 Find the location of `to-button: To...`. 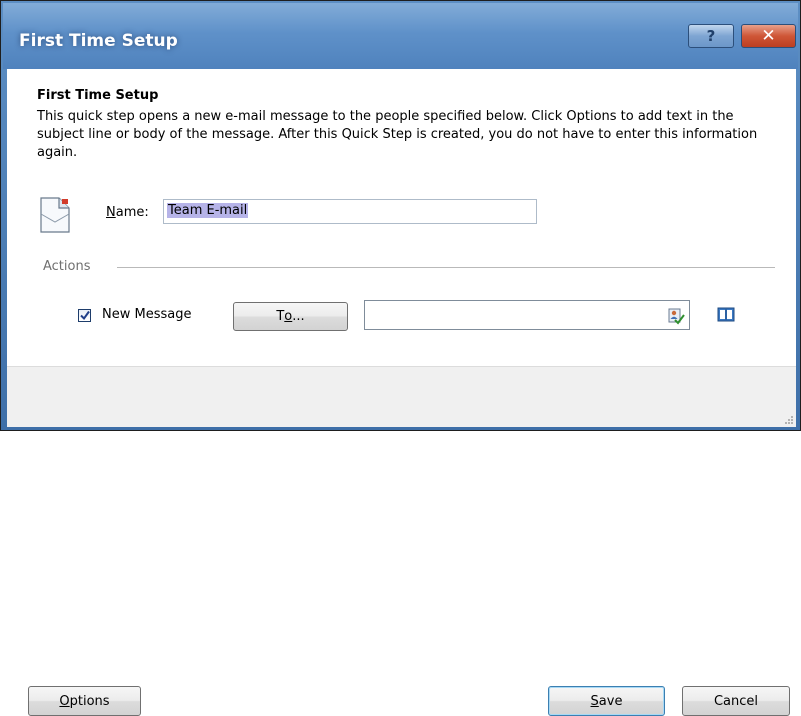

to-button: To... is located at coordinates (290, 316).